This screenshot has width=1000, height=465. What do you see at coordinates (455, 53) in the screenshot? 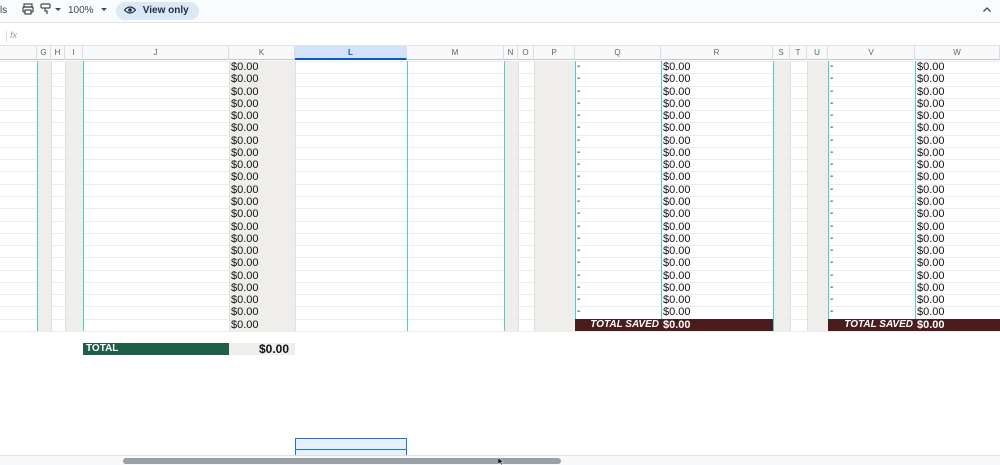
I see `column-header-m: M` at bounding box center [455, 53].